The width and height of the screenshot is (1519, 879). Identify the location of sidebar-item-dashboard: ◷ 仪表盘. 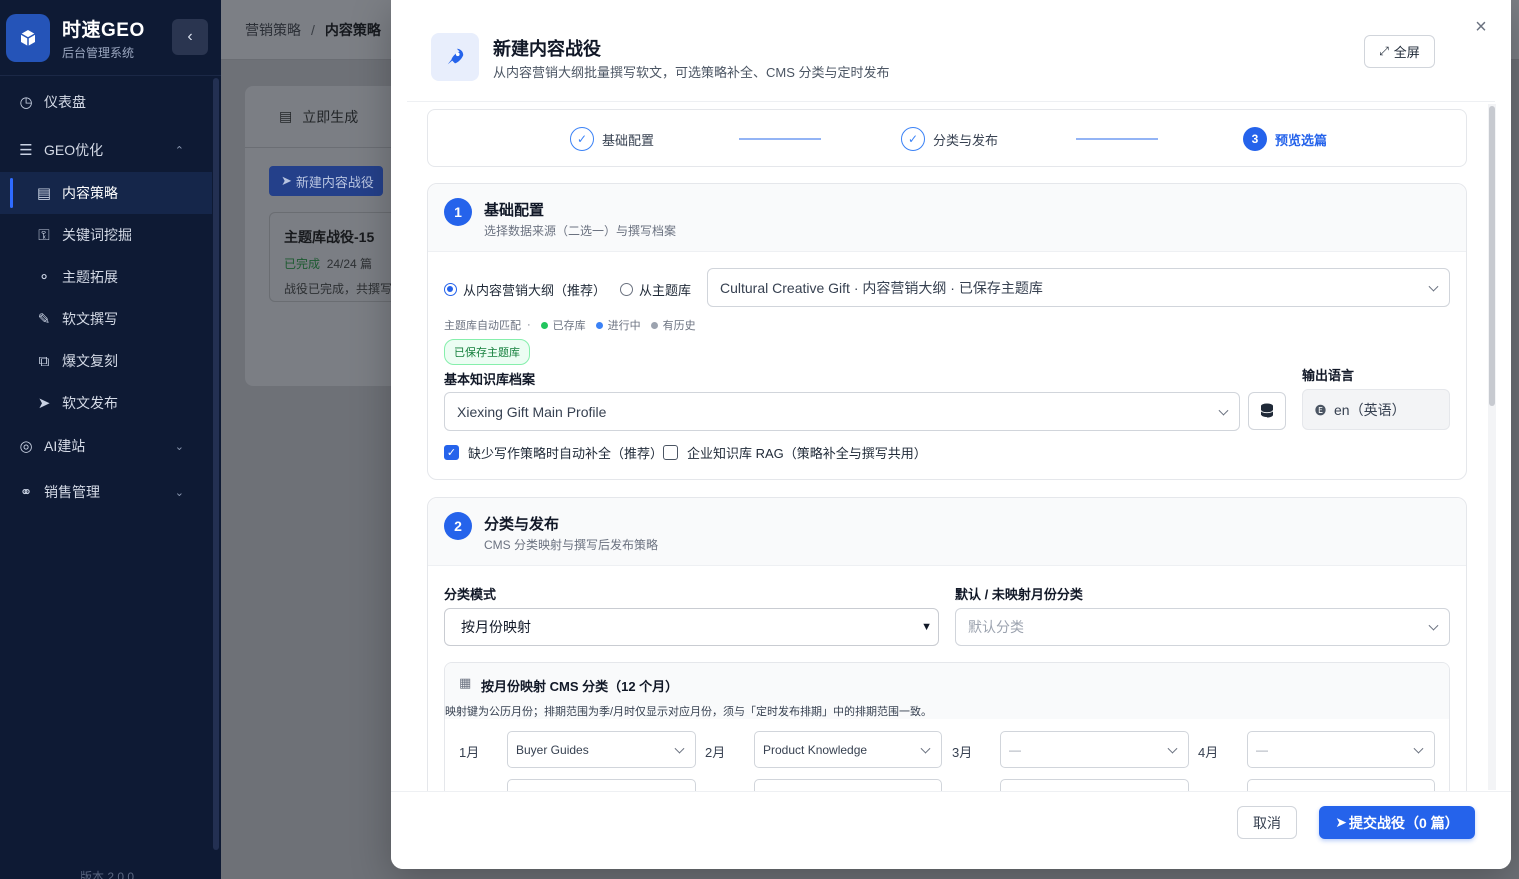
(106, 102).